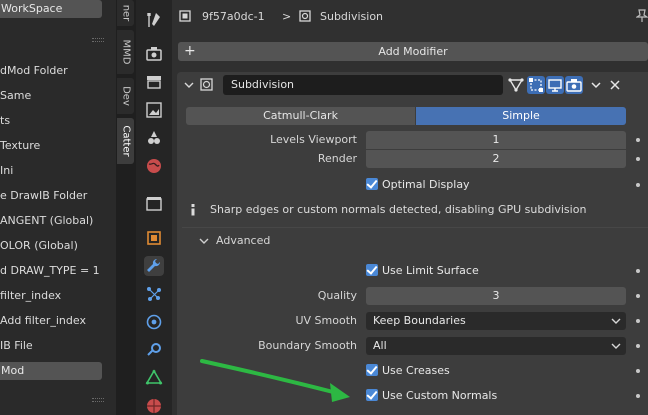  What do you see at coordinates (154, 405) in the screenshot?
I see `material-icon` at bounding box center [154, 405].